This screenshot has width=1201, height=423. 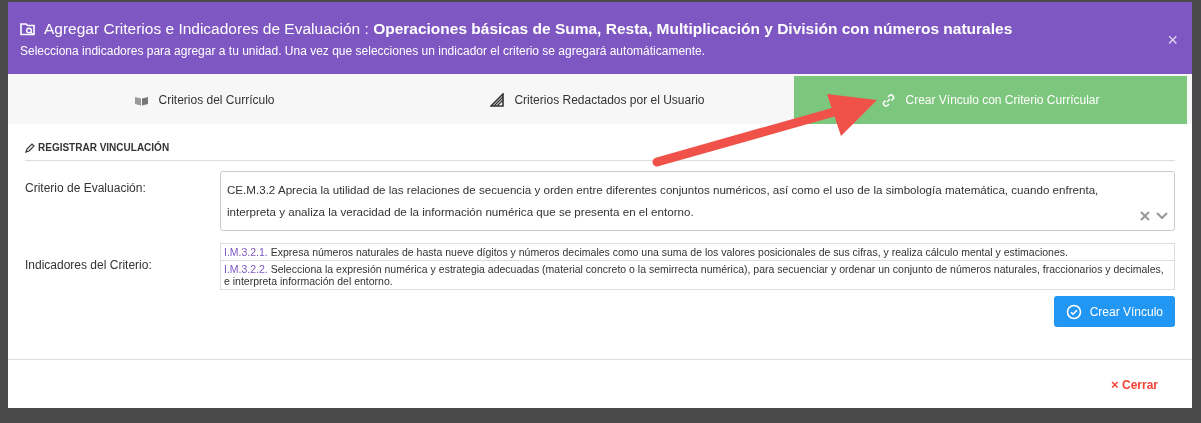 What do you see at coordinates (89, 264) in the screenshot?
I see `field-label: Indicadores del Criterio:` at bounding box center [89, 264].